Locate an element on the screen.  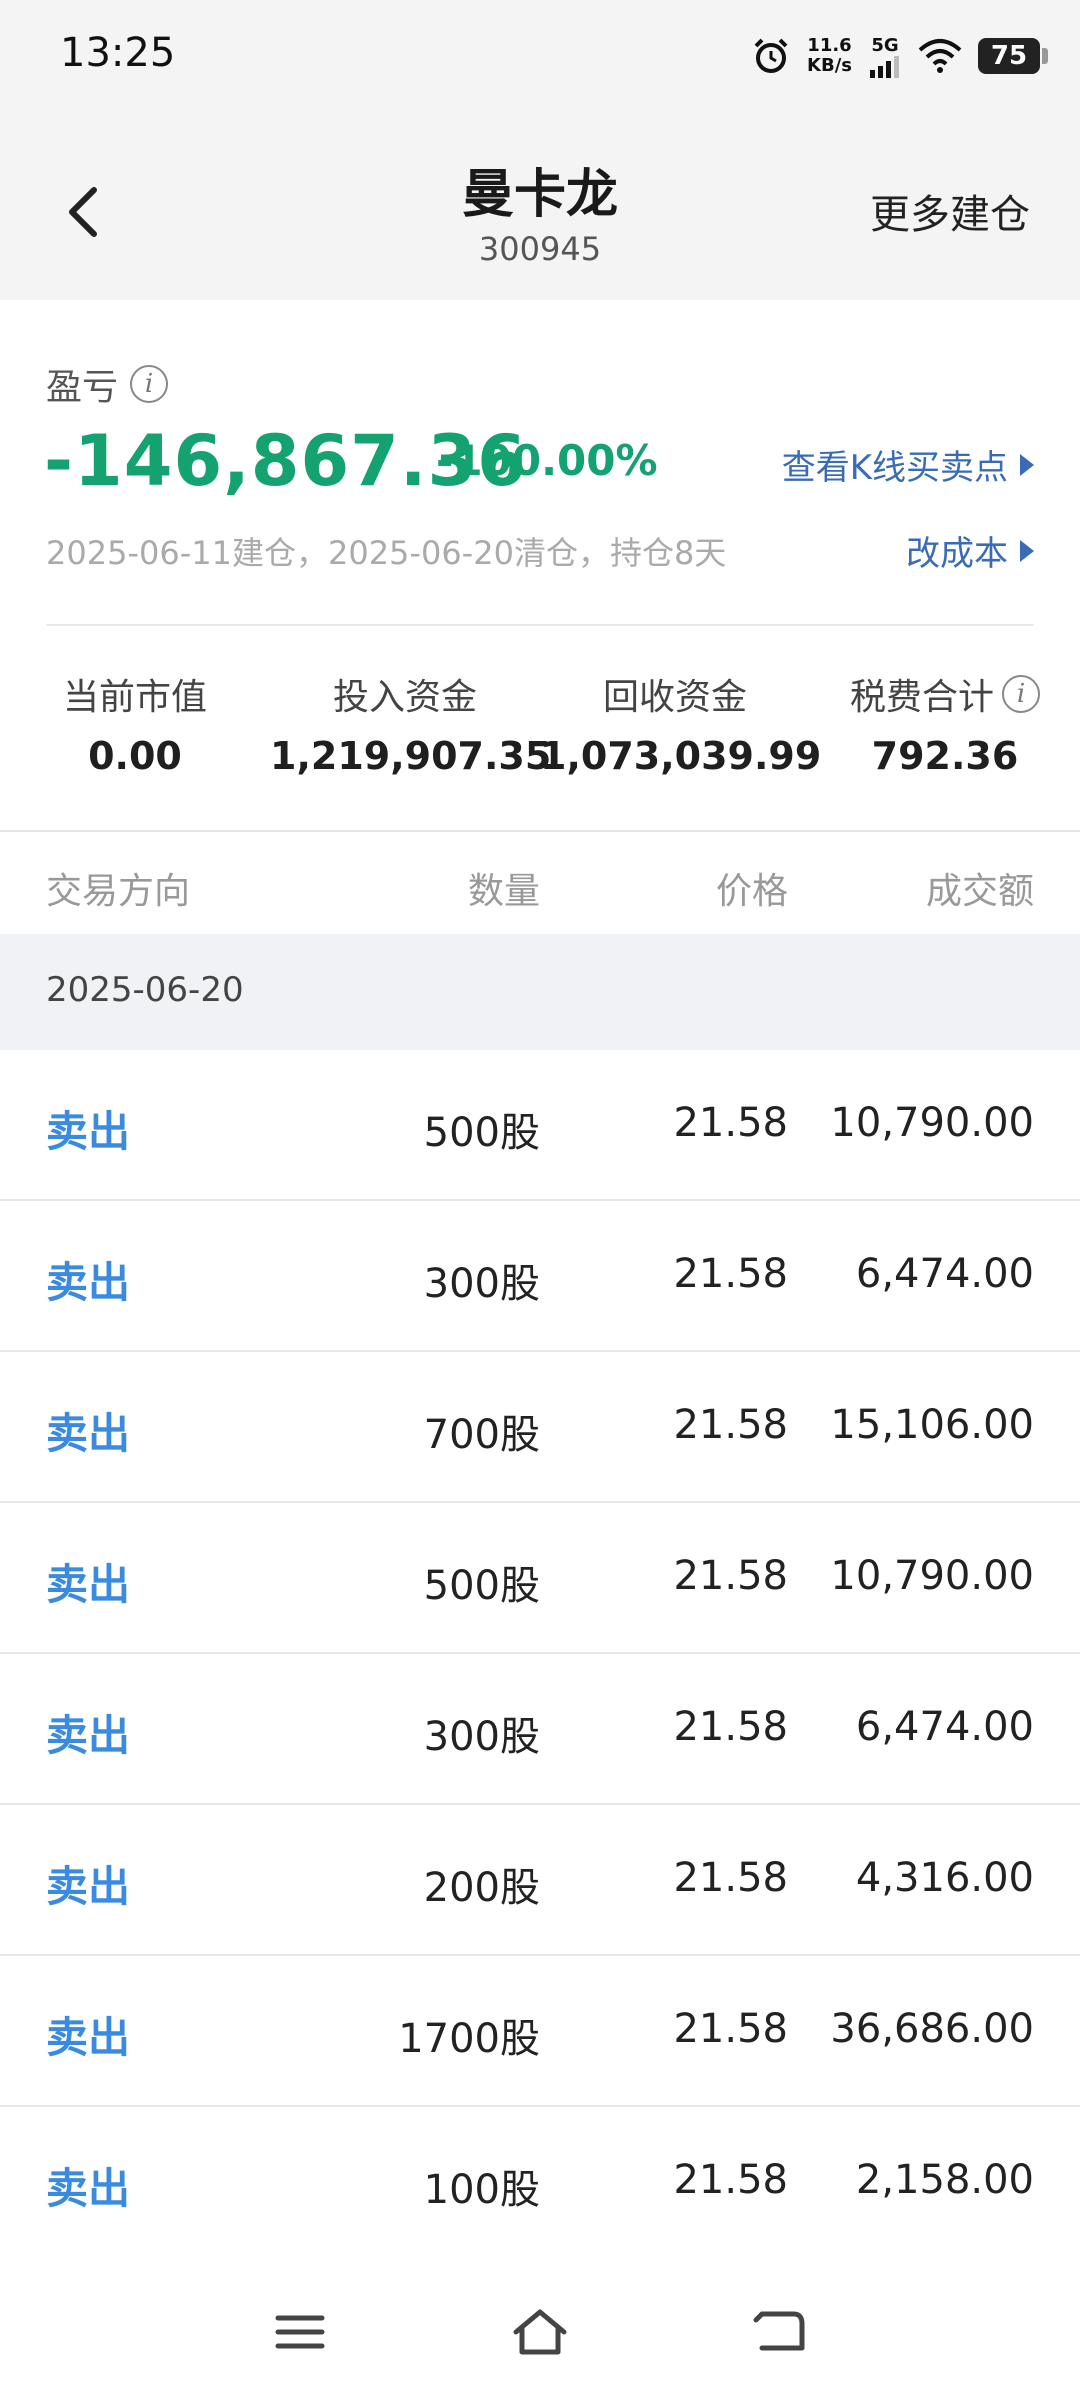
edit-cost-label: 改成本 is located at coordinates (957, 554).